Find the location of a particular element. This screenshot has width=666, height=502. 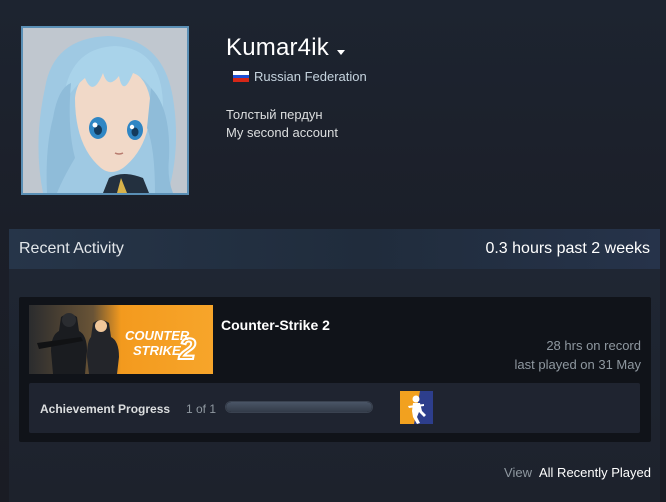

persona-name-row: Kumar4ik is located at coordinates (285, 48).